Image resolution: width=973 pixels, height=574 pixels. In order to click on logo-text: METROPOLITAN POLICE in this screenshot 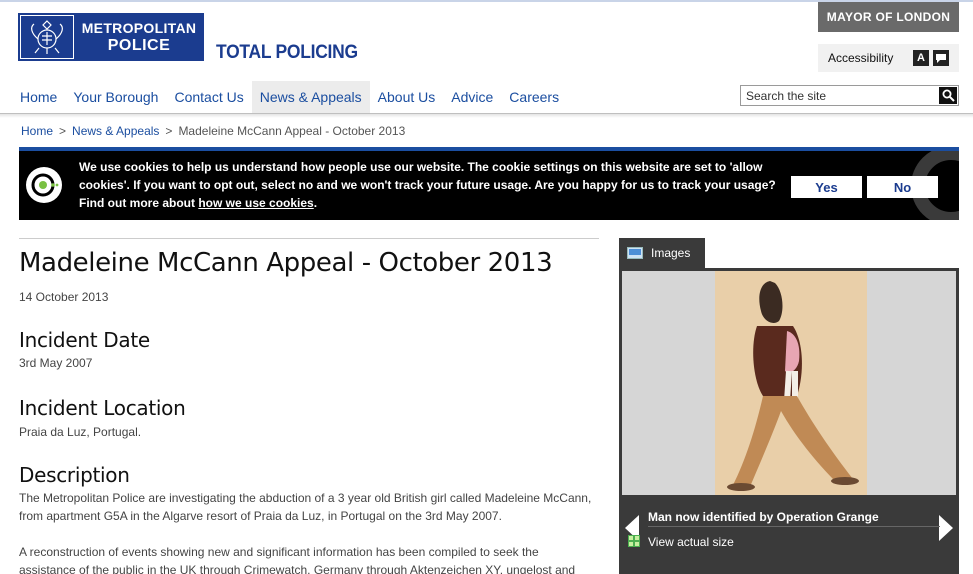, I will do `click(139, 37)`.